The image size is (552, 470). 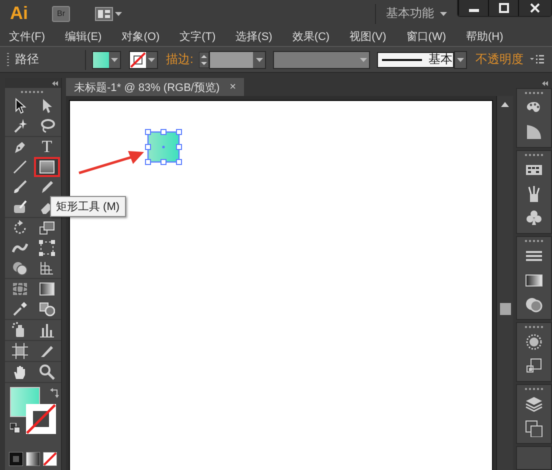 I want to click on line-icon, so click(x=20, y=167).